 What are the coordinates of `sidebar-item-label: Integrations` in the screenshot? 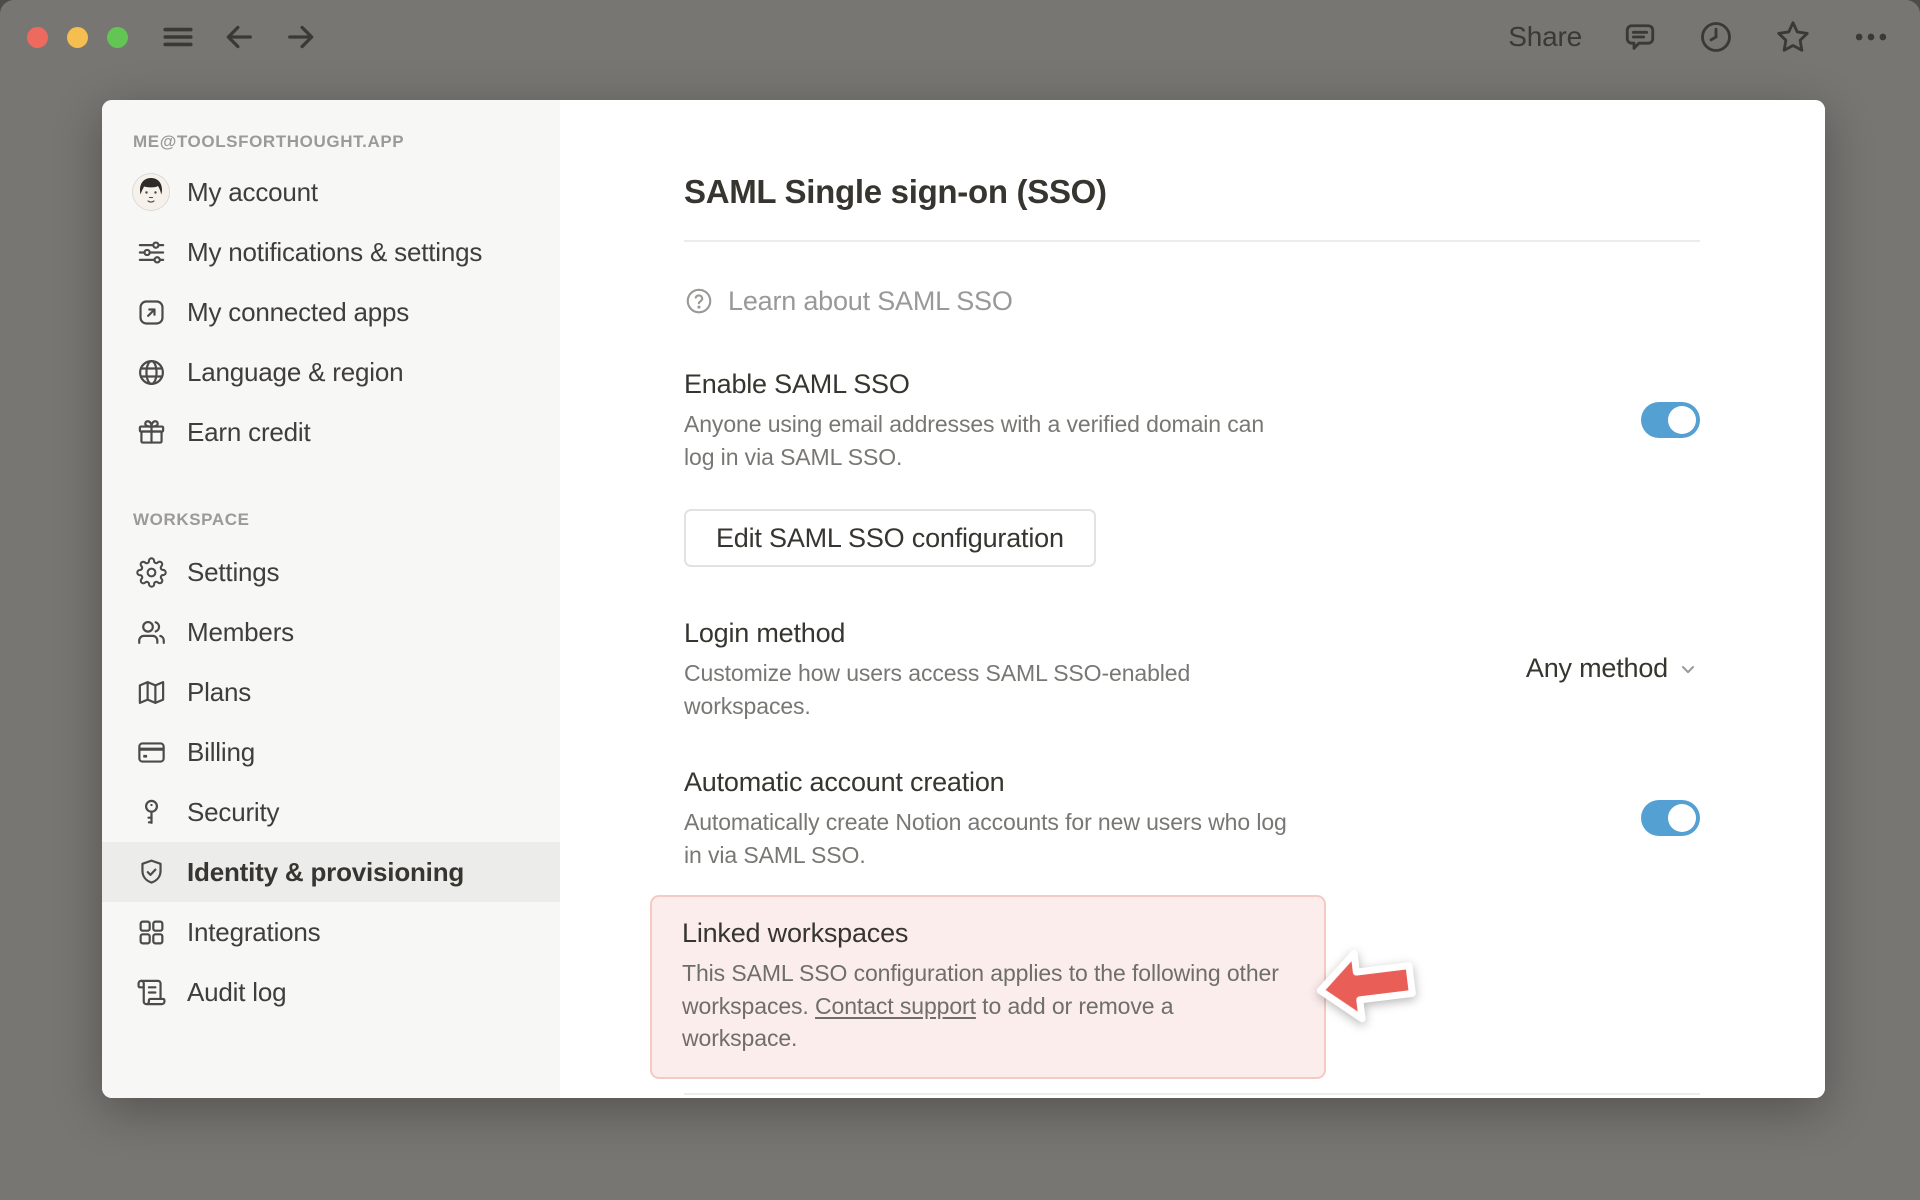 It's located at (254, 931).